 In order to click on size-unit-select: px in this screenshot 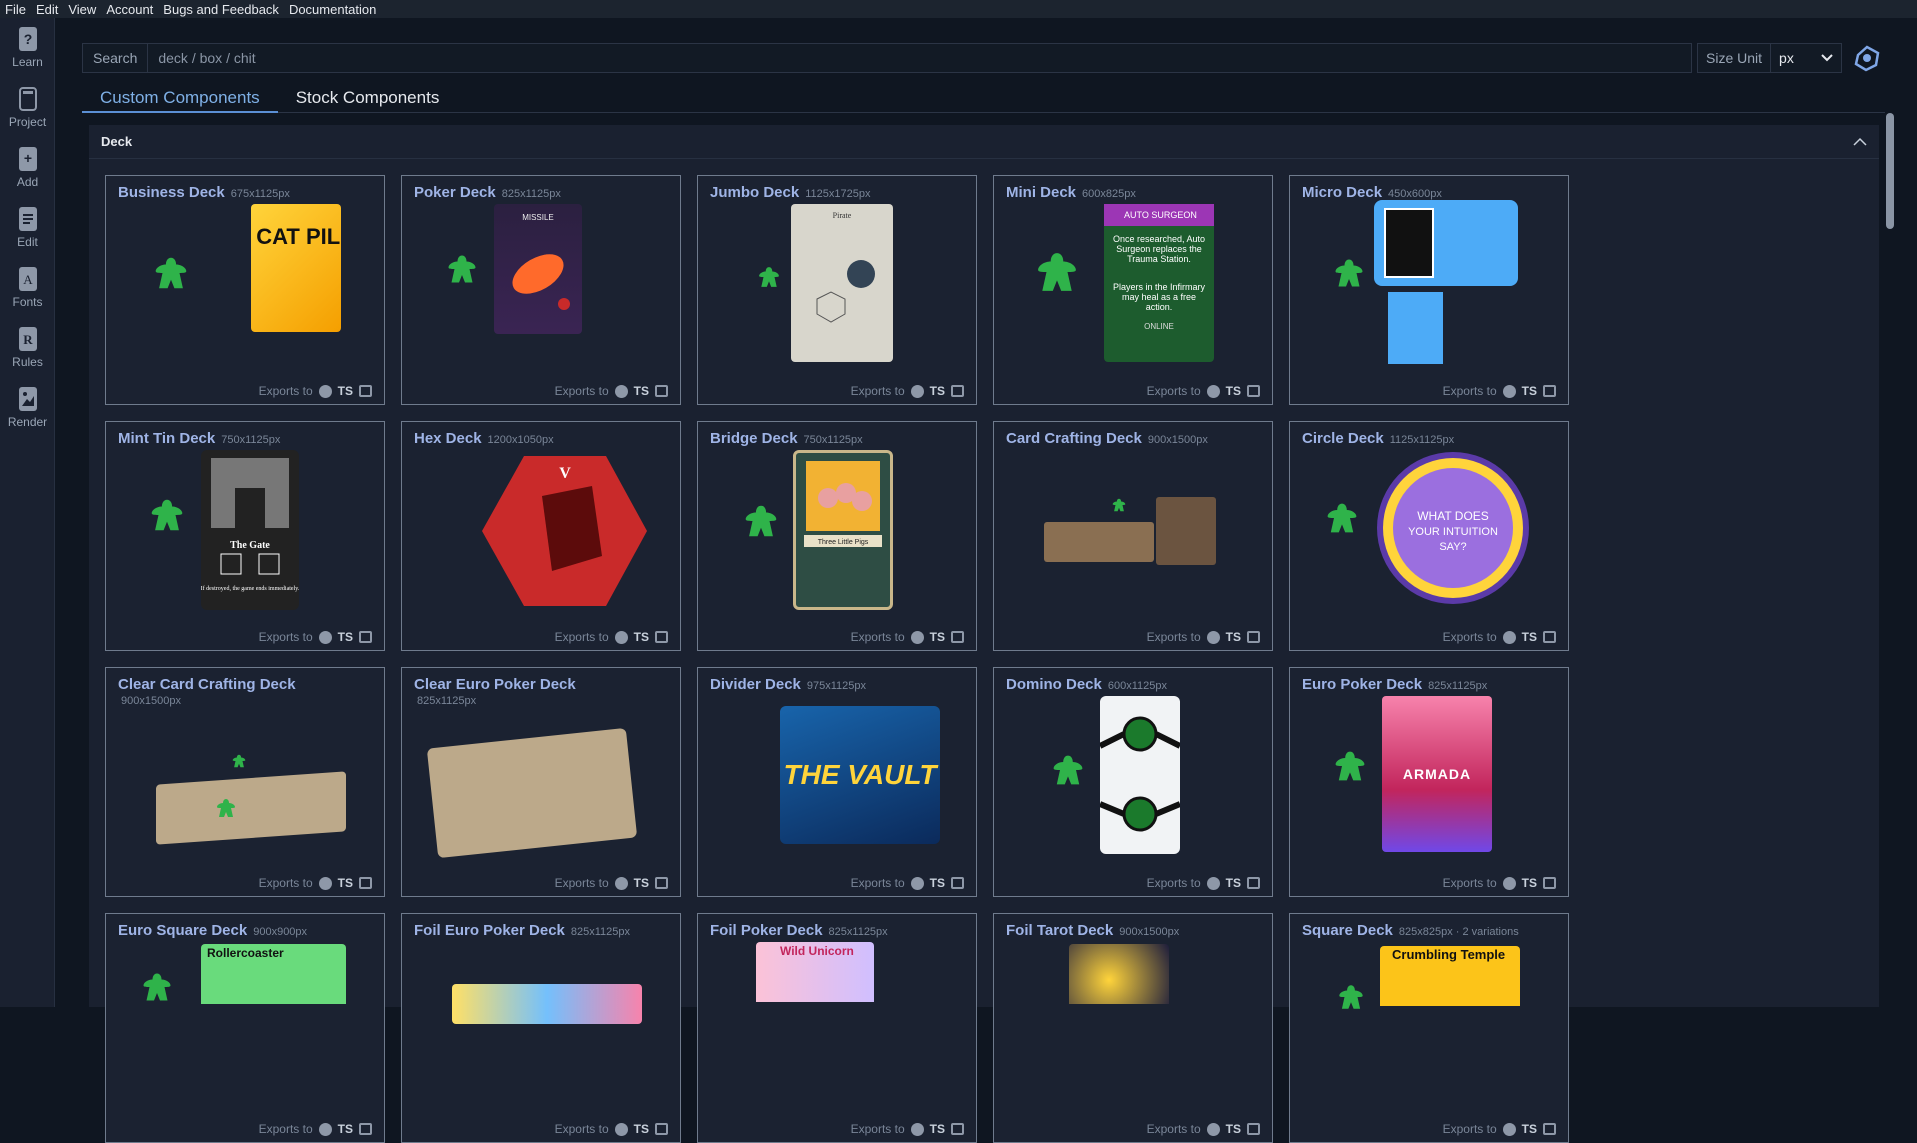, I will do `click(1806, 58)`.